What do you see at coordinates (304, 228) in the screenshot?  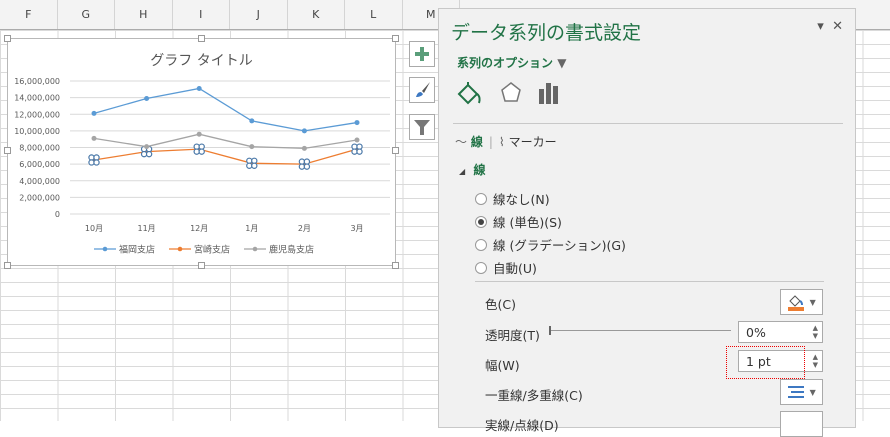 I see `x-tick-label: 2月` at bounding box center [304, 228].